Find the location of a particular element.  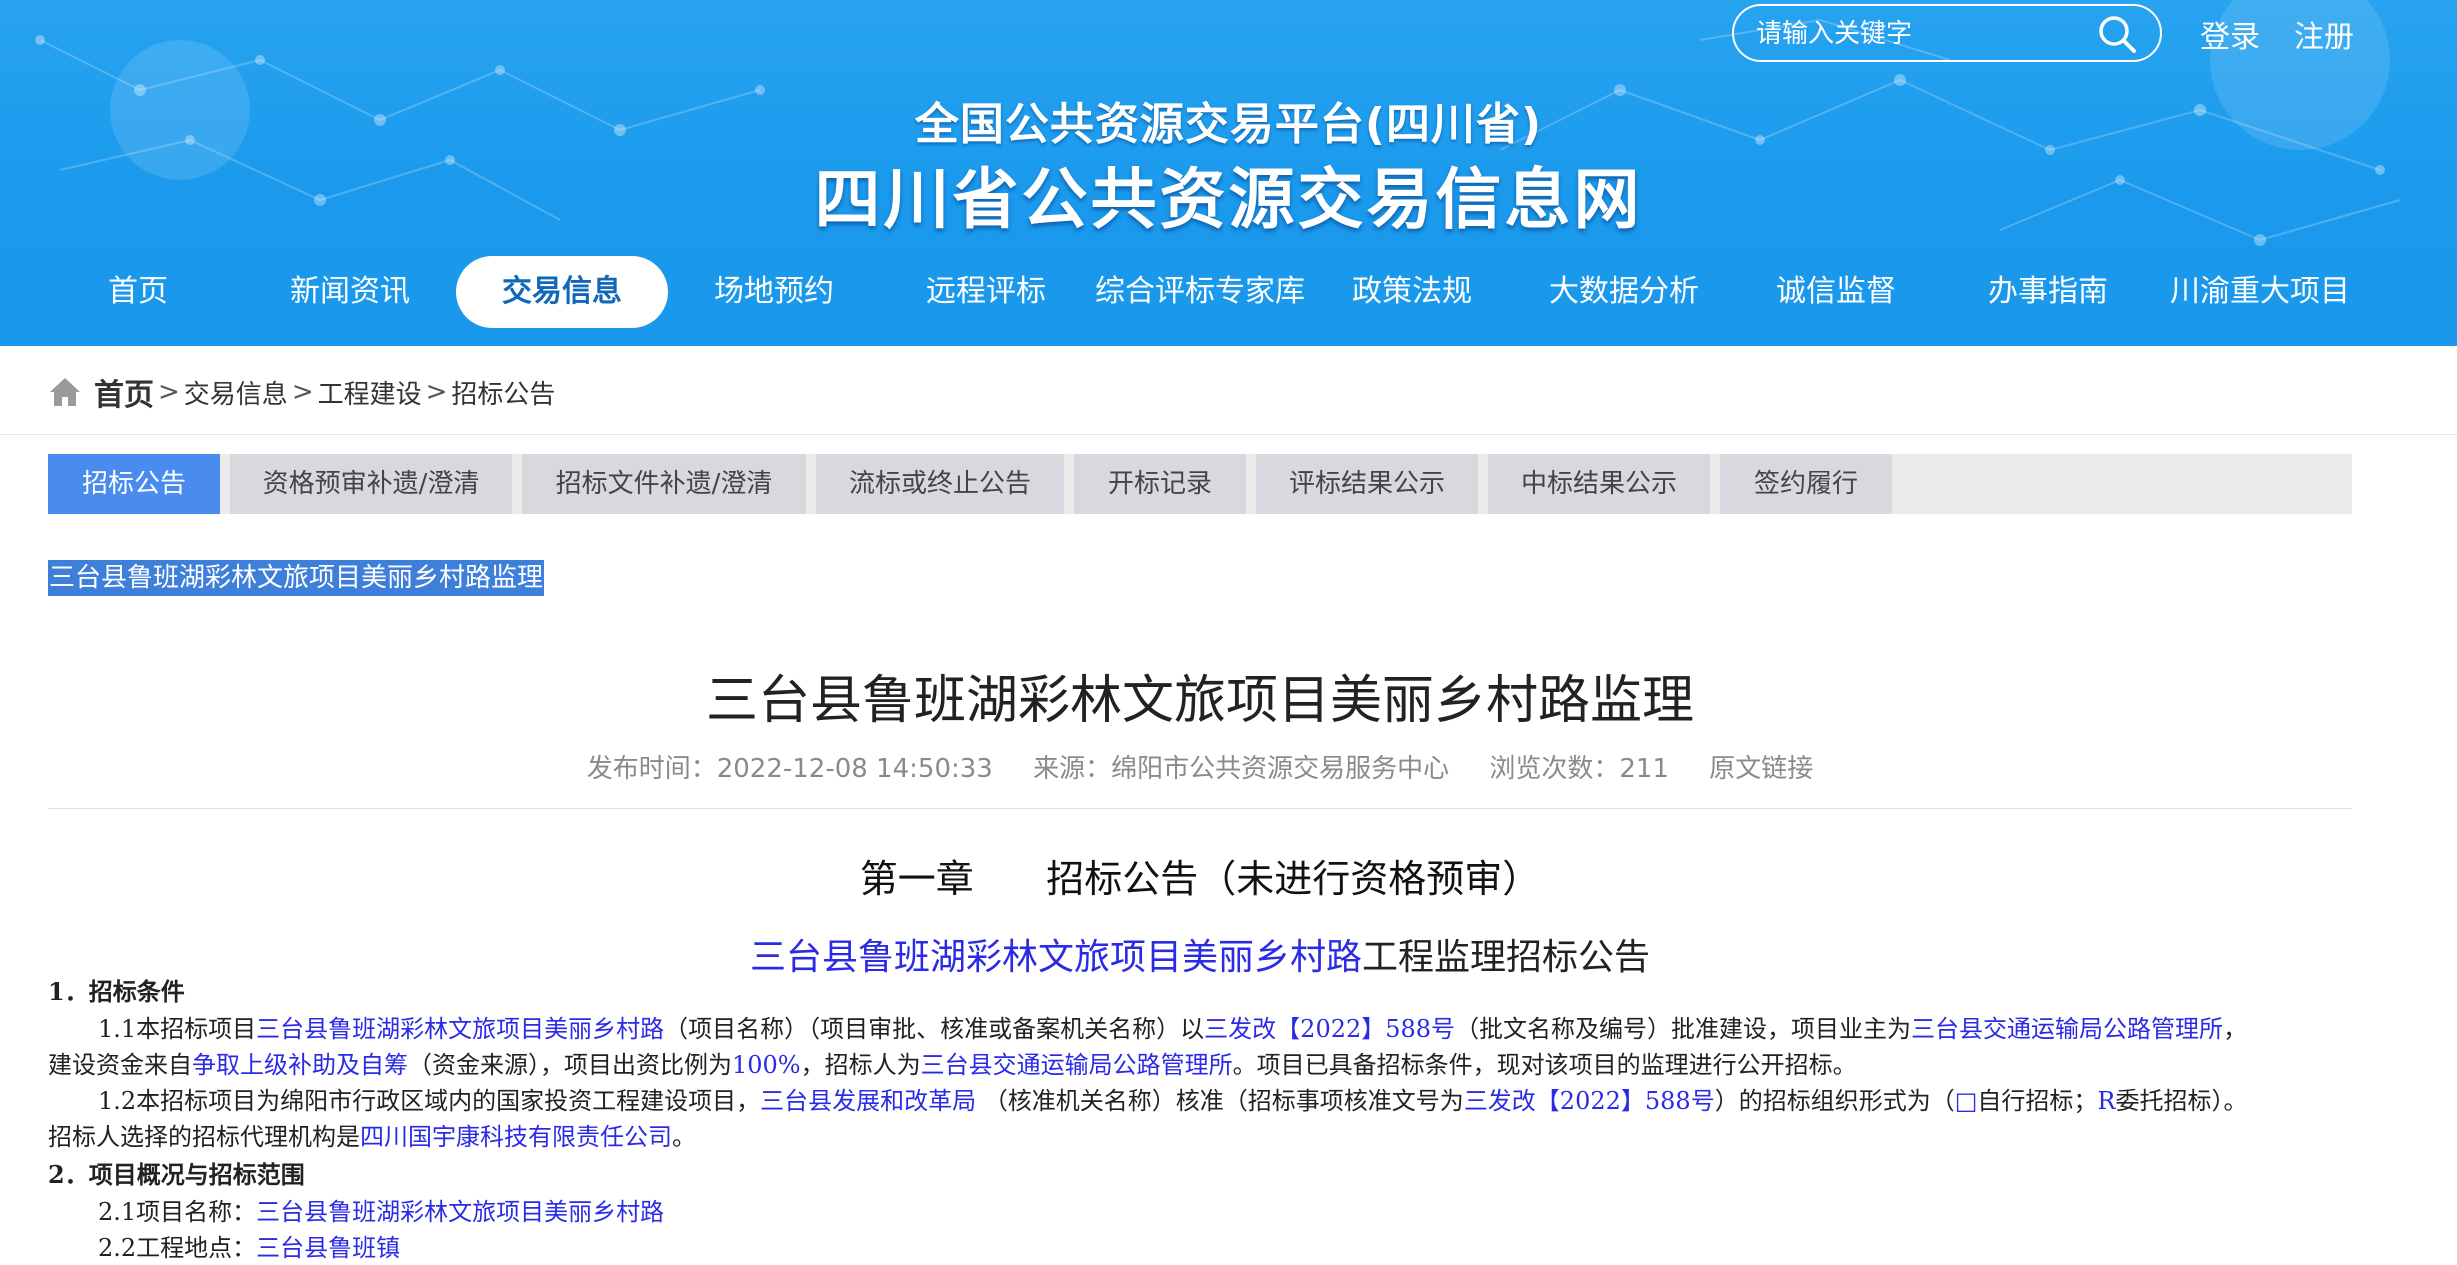

article-title: 三台县鲁班湖彩林文旅项目美丽乡村路监理 is located at coordinates (1199, 701).